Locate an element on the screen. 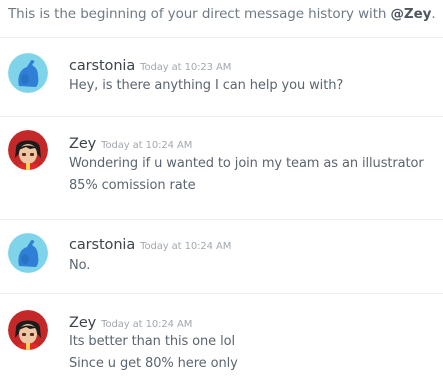 This screenshot has width=443, height=392. intro-handle: @Zey is located at coordinates (411, 14).